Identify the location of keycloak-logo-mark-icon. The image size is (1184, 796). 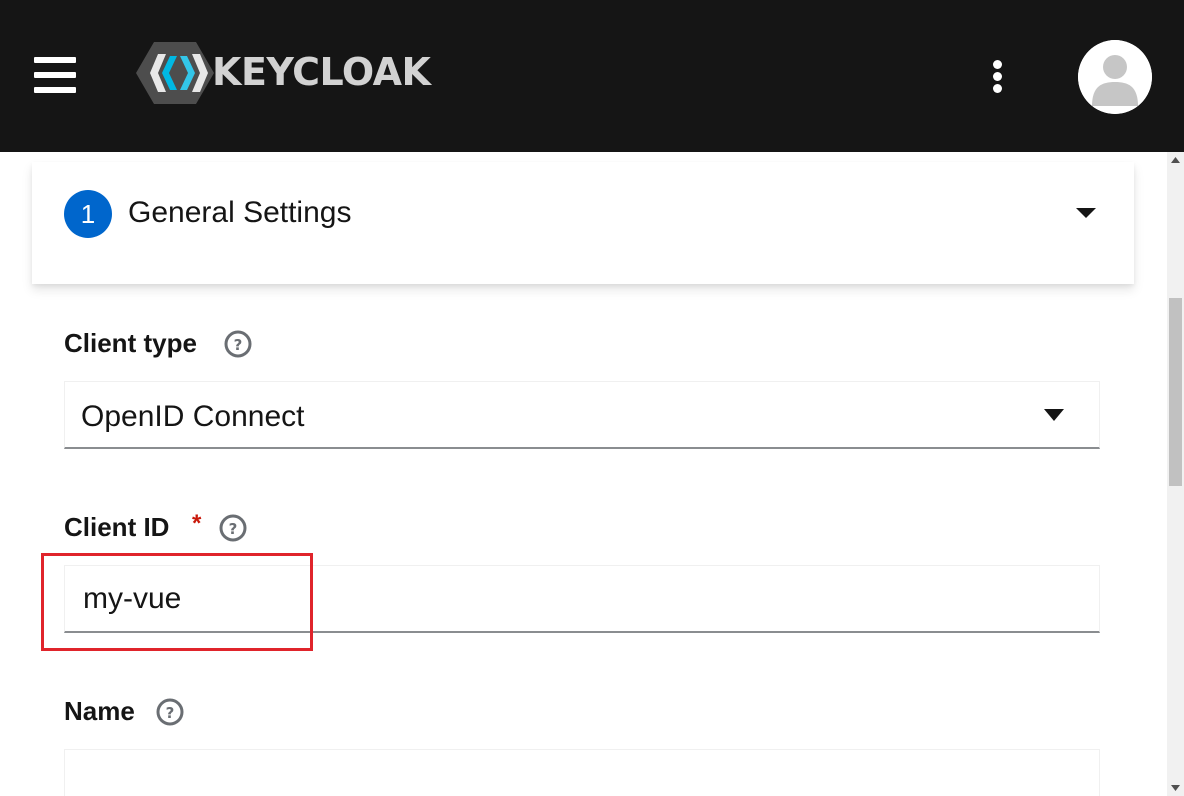
(175, 73).